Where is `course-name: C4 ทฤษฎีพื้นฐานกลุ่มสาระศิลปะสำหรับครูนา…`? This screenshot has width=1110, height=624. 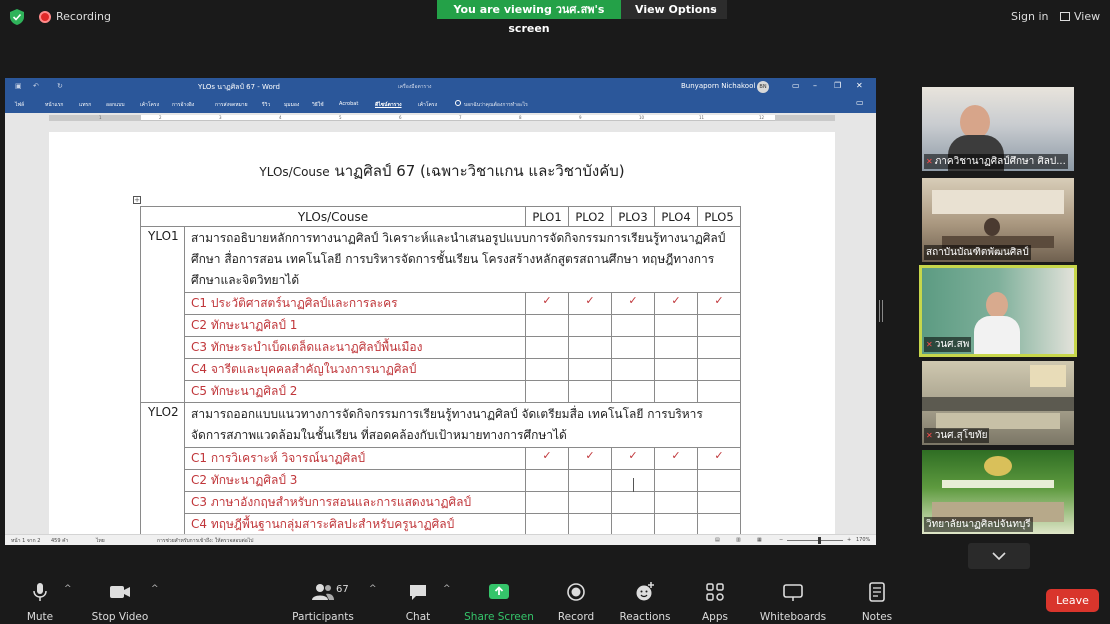 course-name: C4 ทฤษฎีพื้นฐานกลุ่มสาระศิลปะสำหรับครูนา… is located at coordinates (355, 523).